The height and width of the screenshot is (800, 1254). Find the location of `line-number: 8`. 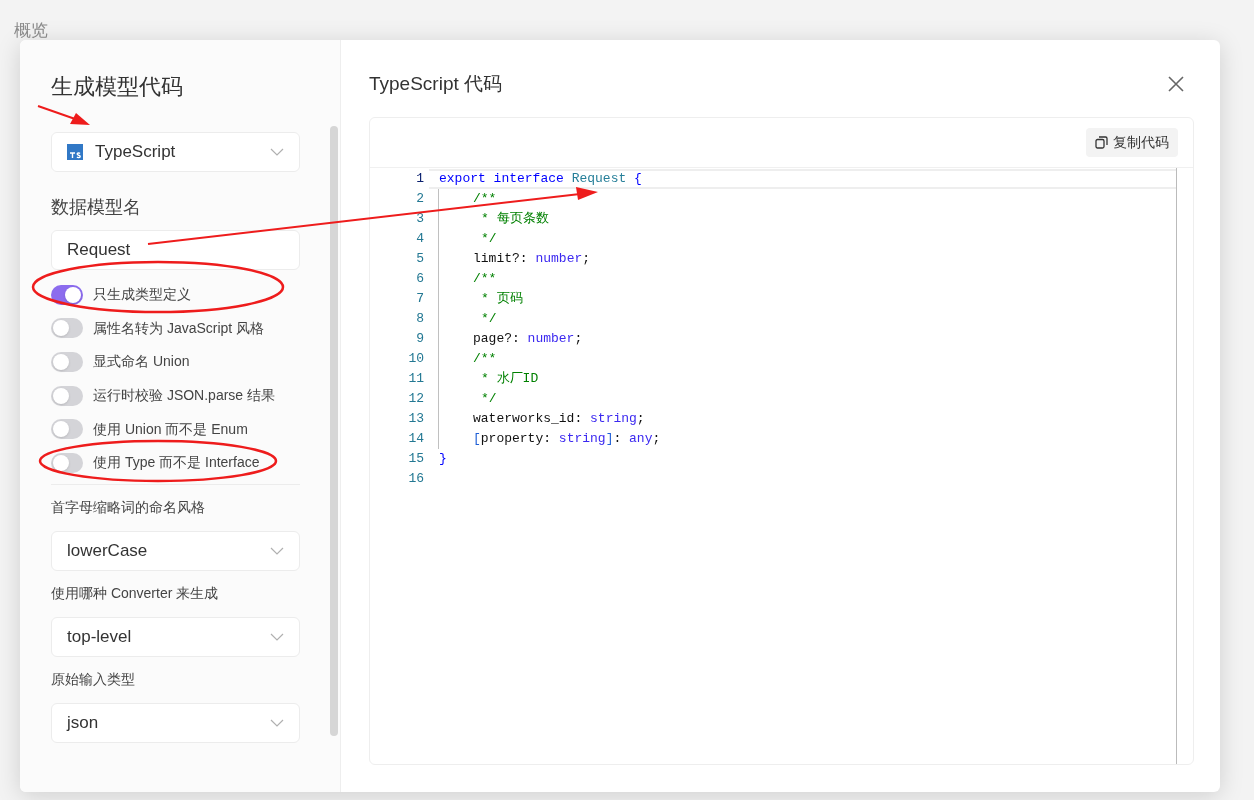

line-number: 8 is located at coordinates (420, 319).